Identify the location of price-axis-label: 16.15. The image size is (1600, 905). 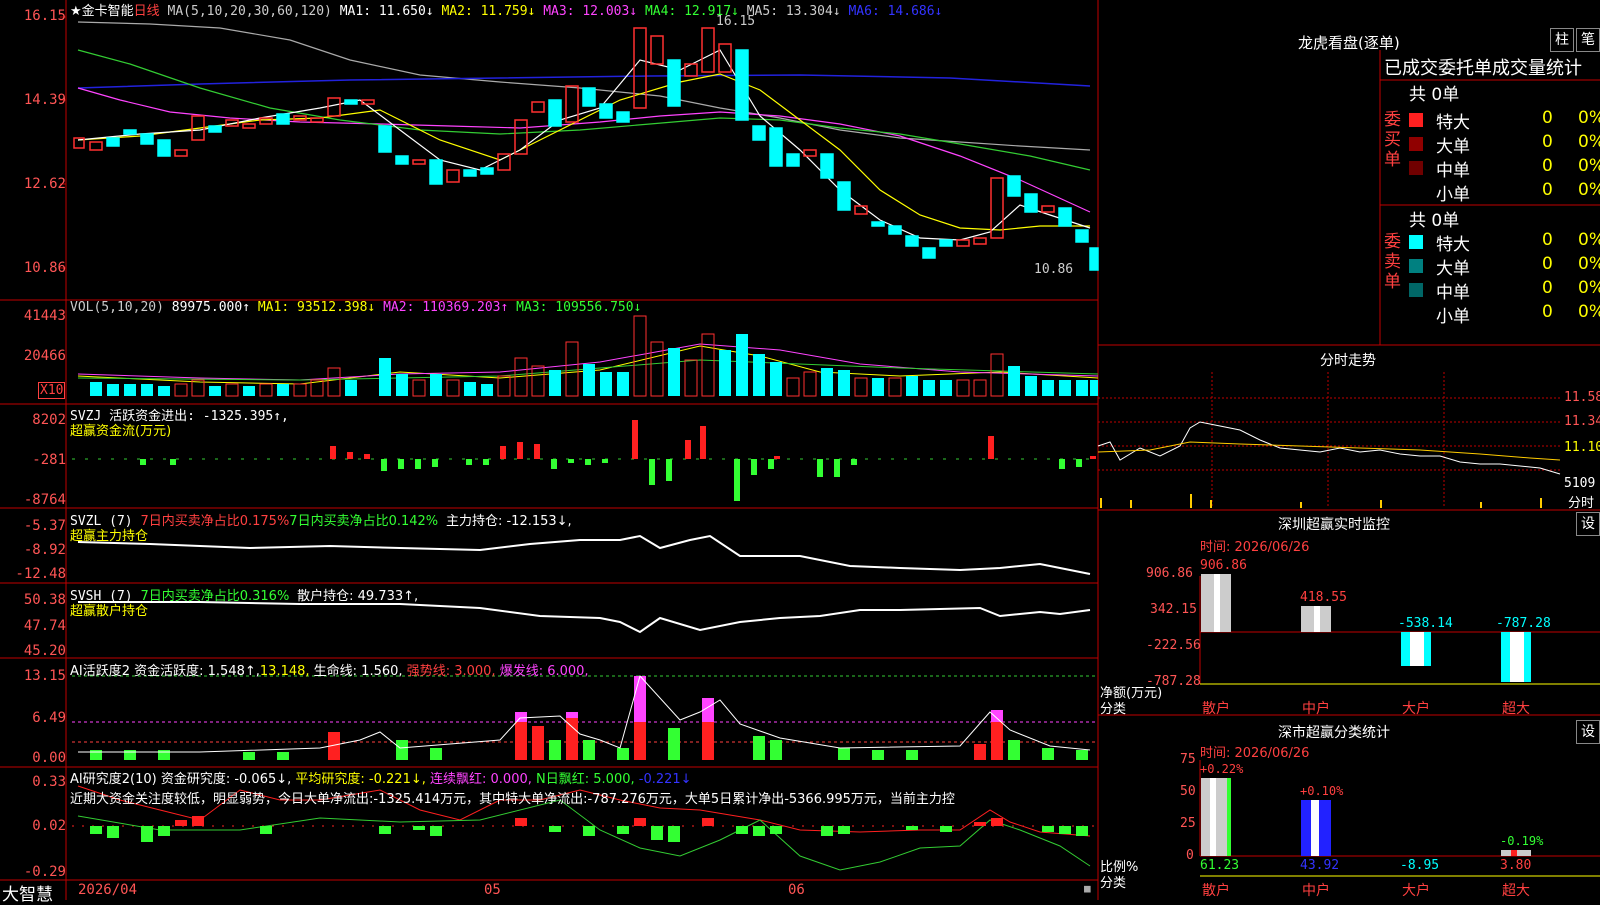
(44, 16).